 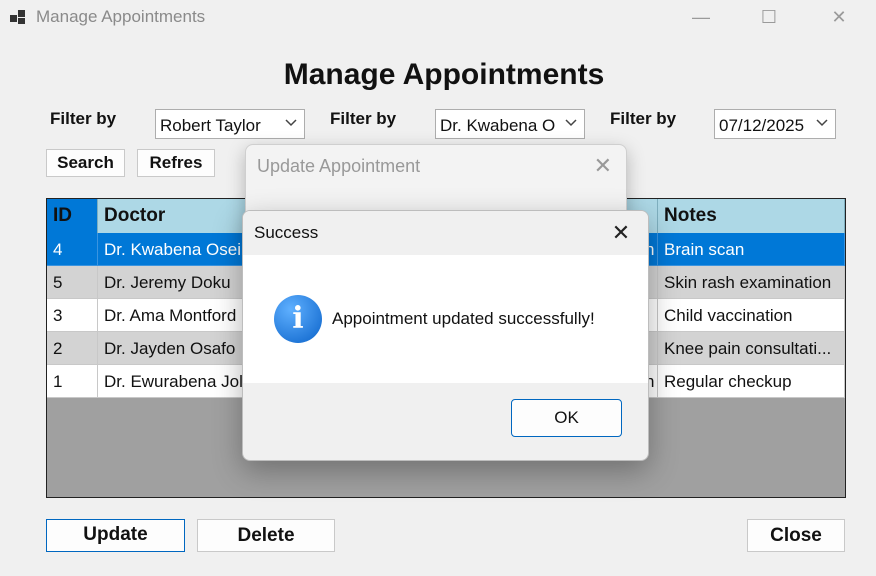 What do you see at coordinates (115, 535) in the screenshot?
I see `update-button: Update` at bounding box center [115, 535].